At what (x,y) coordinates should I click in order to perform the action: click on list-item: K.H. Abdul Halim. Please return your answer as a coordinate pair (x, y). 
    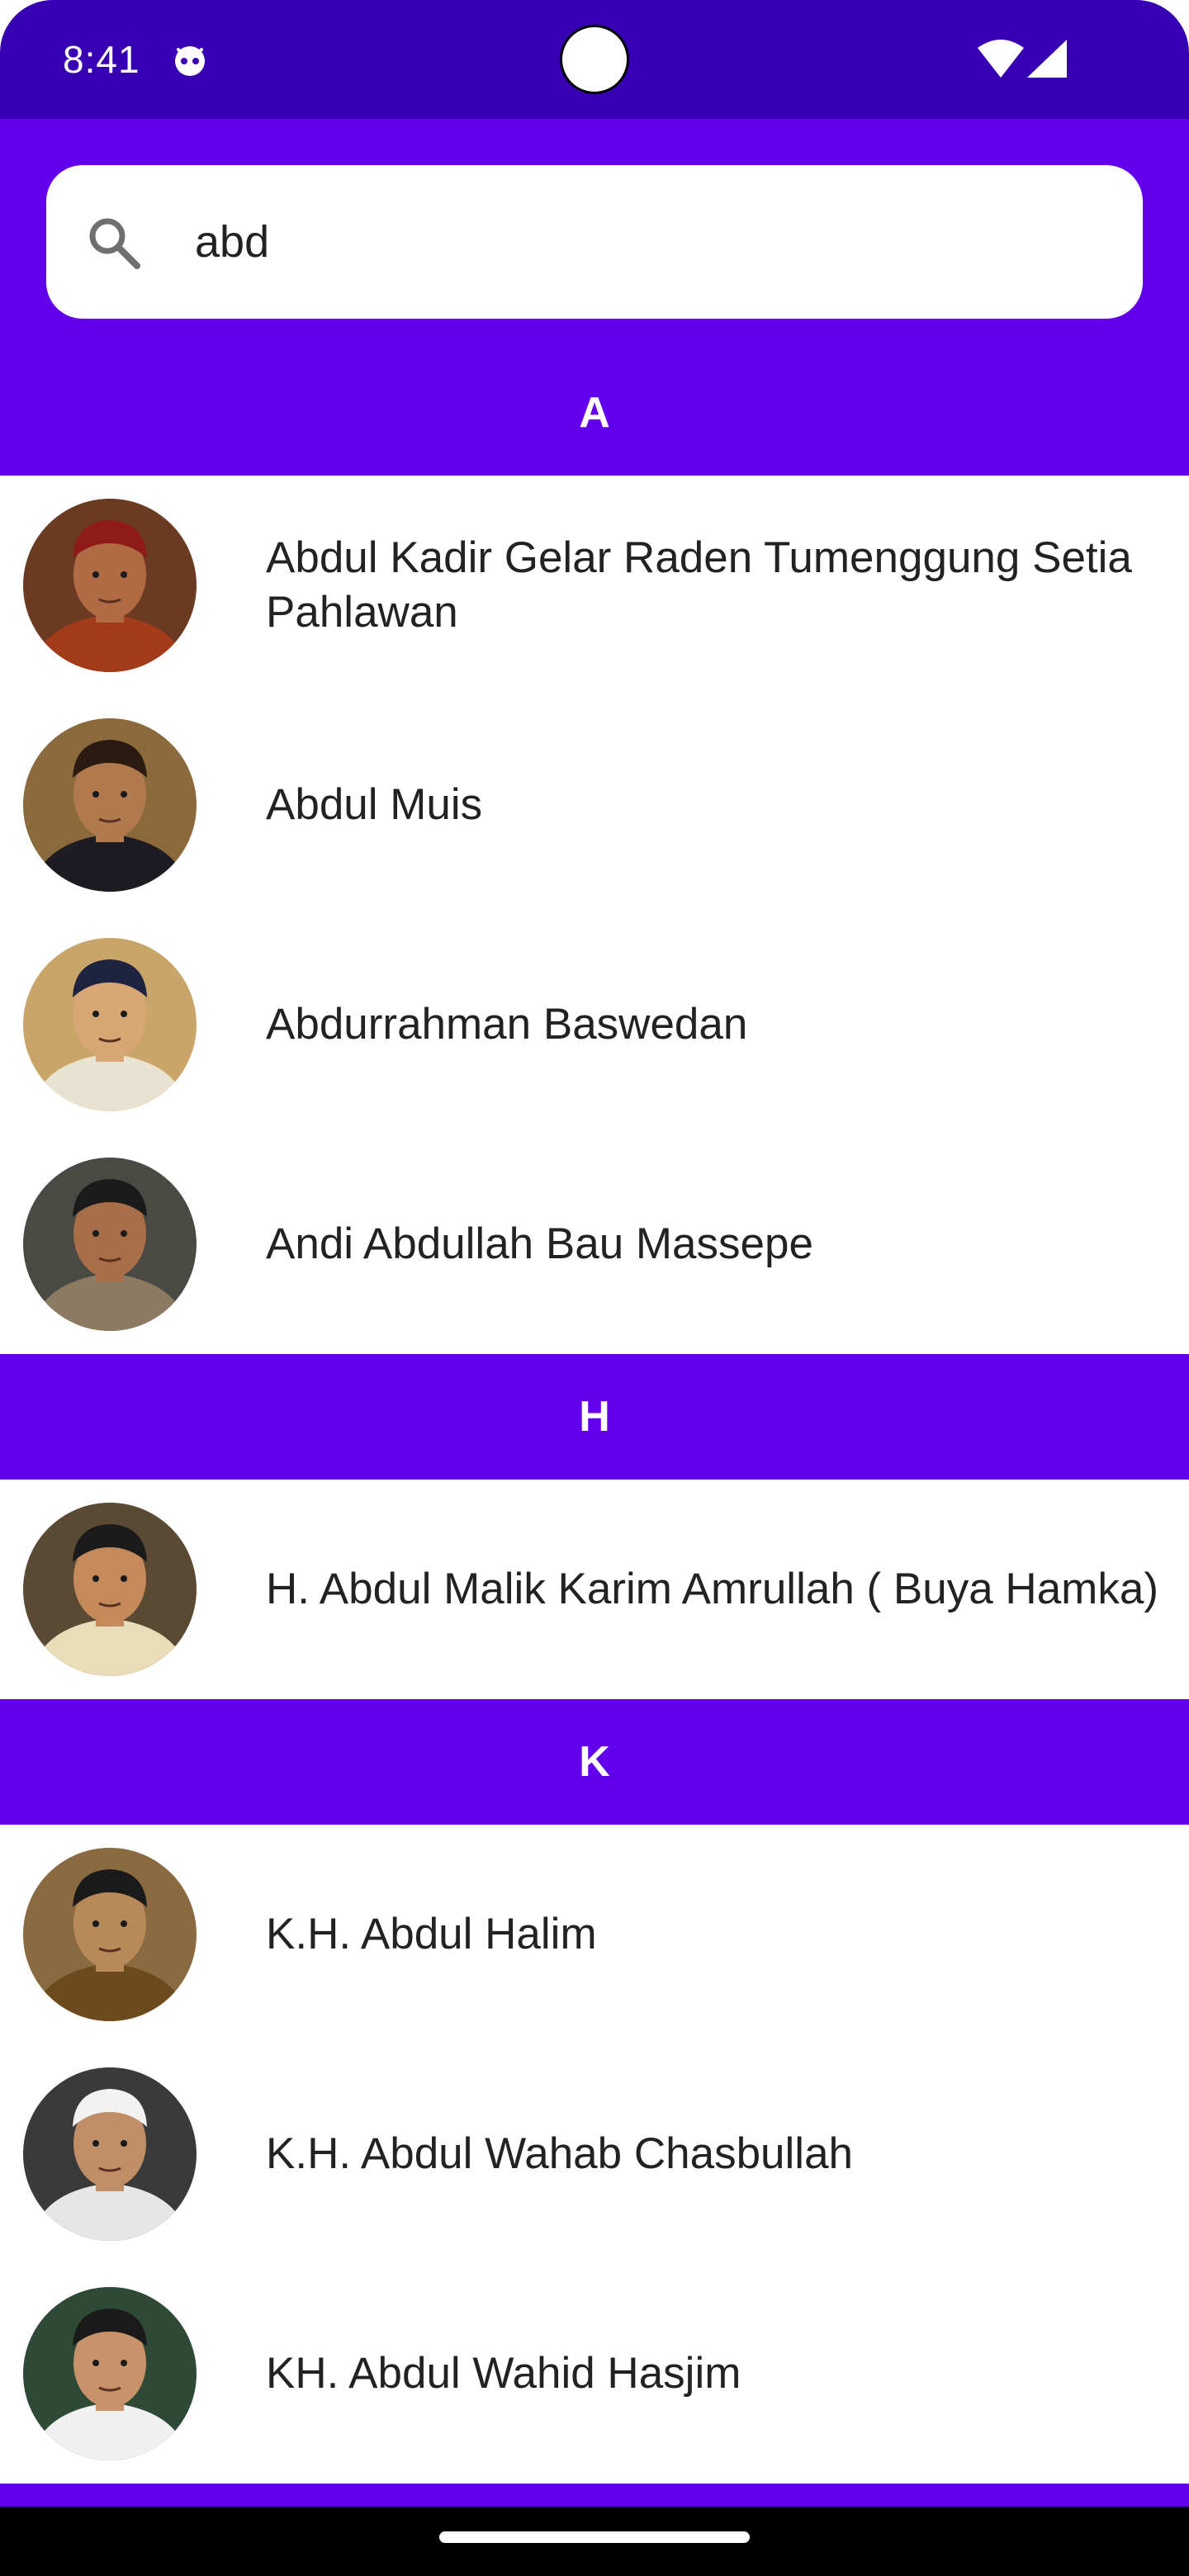
    Looking at the image, I should click on (594, 1934).